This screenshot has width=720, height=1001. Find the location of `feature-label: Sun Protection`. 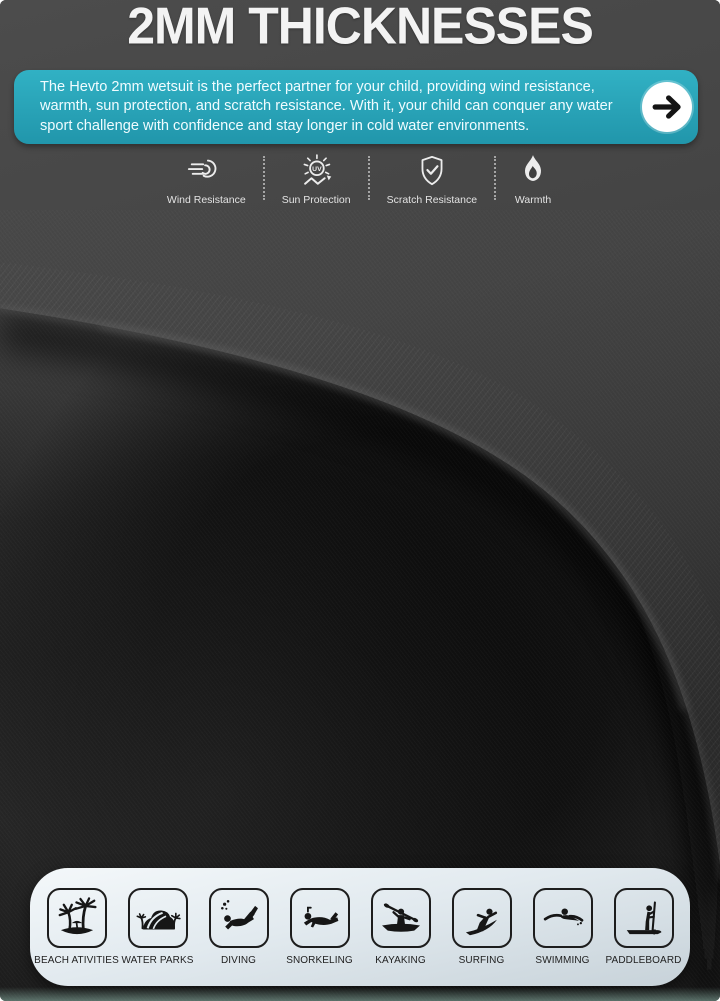

feature-label: Sun Protection is located at coordinates (316, 200).